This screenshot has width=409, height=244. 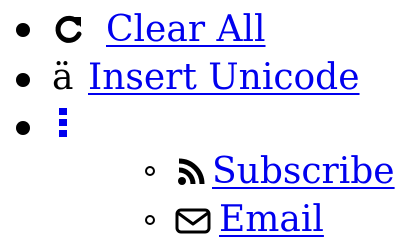 I want to click on clear-all-link: Clear All, so click(x=186, y=30).